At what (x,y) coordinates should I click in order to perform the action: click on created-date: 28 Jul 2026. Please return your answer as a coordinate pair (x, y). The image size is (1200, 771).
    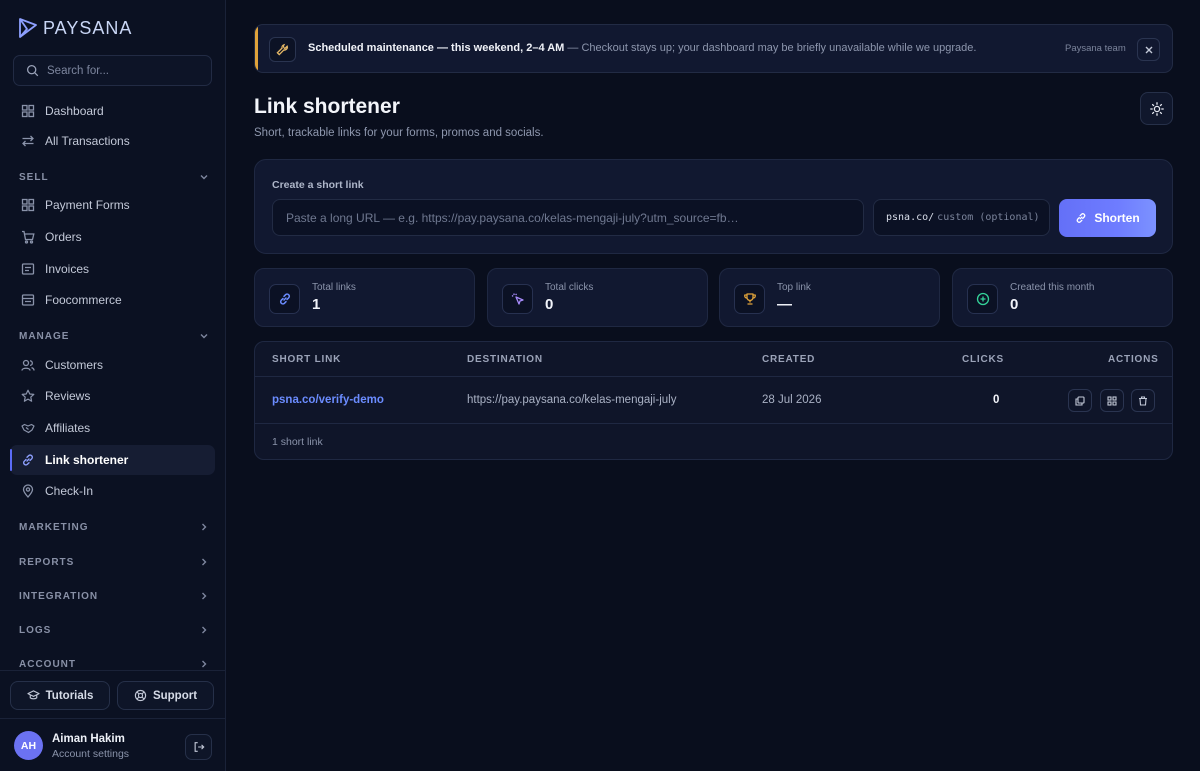
    Looking at the image, I should click on (792, 400).